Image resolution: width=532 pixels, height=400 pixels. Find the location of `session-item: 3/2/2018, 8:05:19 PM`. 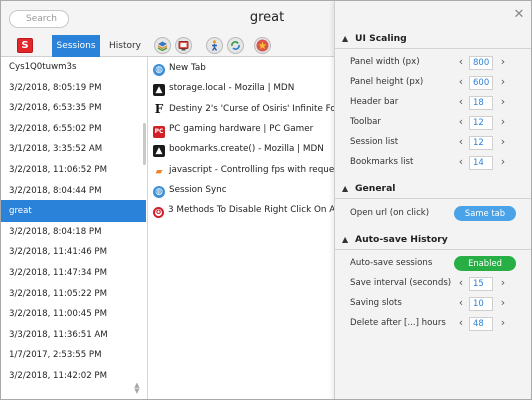

session-item: 3/2/2018, 8:05:19 PM is located at coordinates (73, 88).